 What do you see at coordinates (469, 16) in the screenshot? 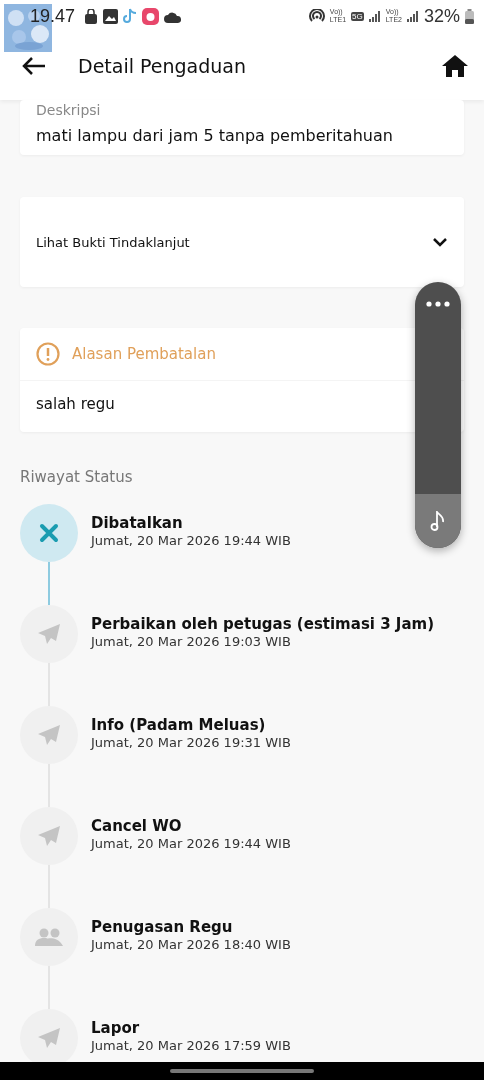
I see `battery-icon` at bounding box center [469, 16].